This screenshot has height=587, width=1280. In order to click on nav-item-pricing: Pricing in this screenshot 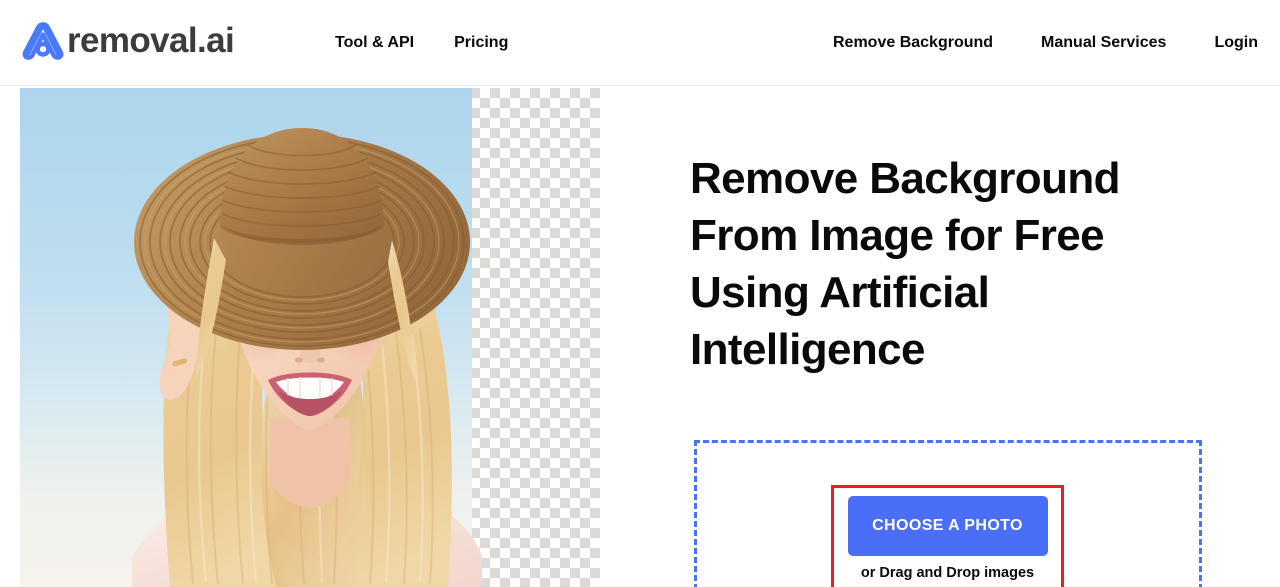, I will do `click(481, 43)`.